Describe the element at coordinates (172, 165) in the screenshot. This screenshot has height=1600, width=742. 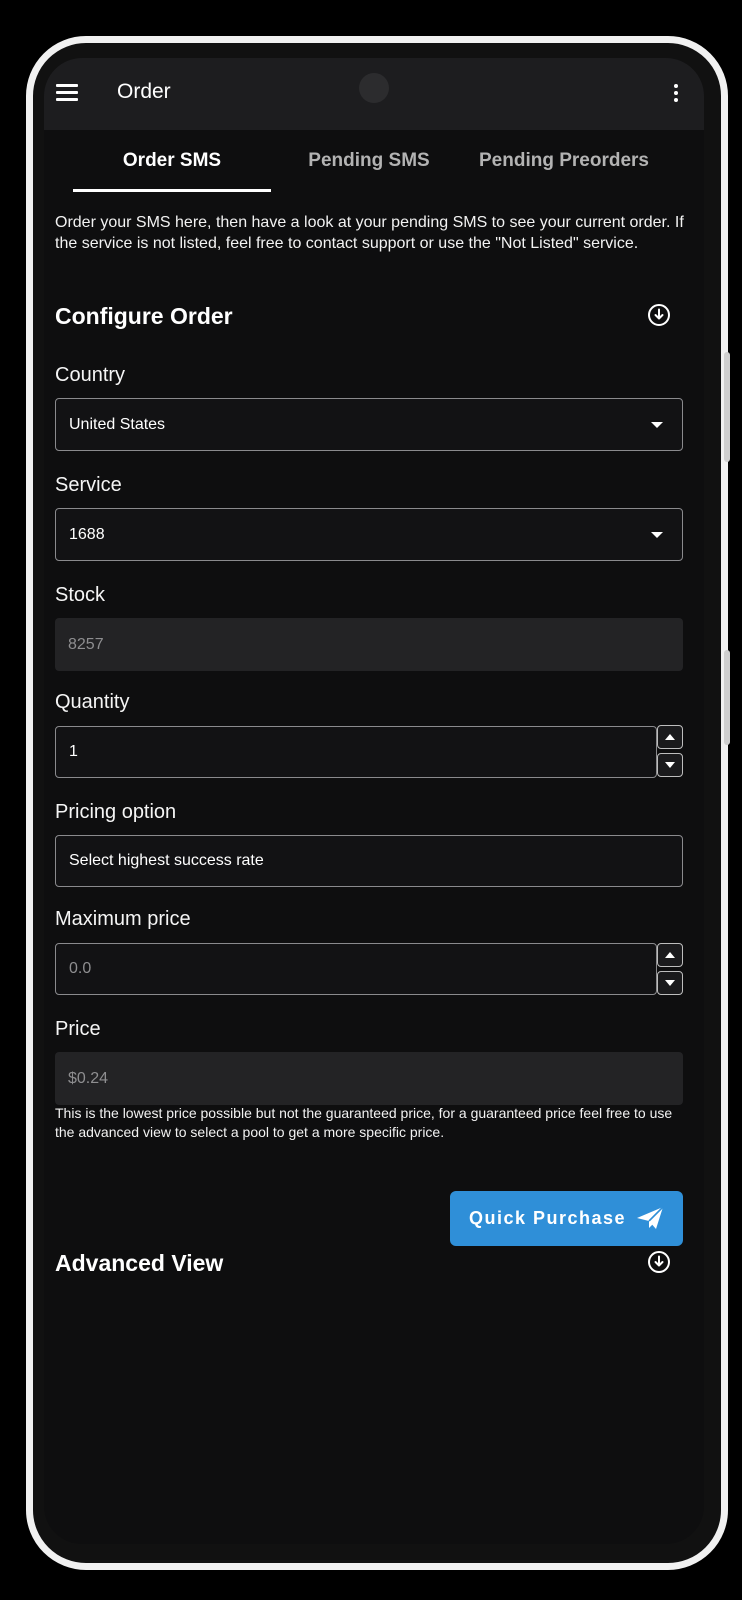
I see `tab-order-sms: Order SMS` at that location.